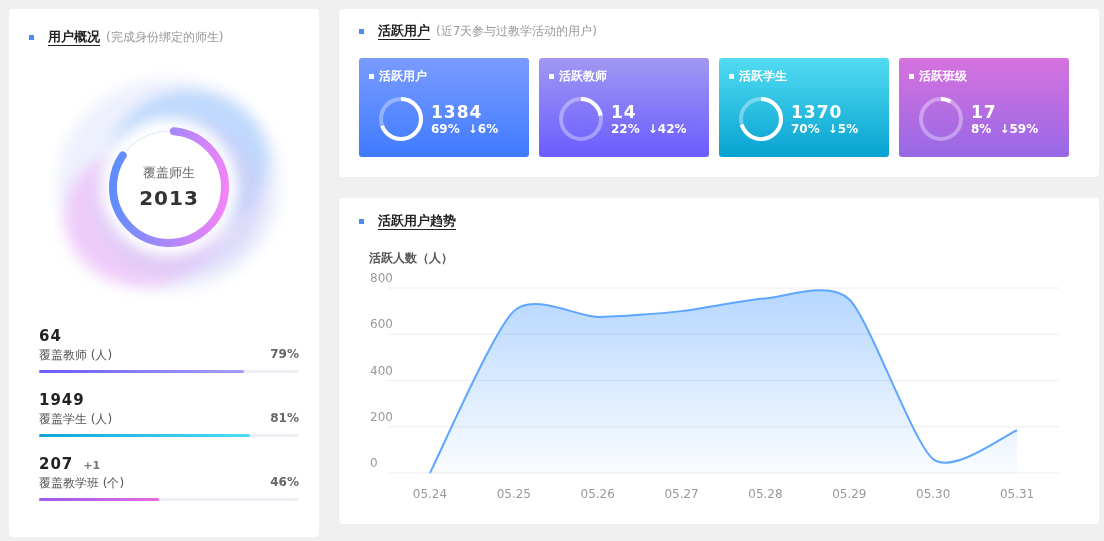 Image resolution: width=1104 pixels, height=541 pixels. Describe the element at coordinates (667, 129) in the screenshot. I see `stat-change: ↓42%` at that location.